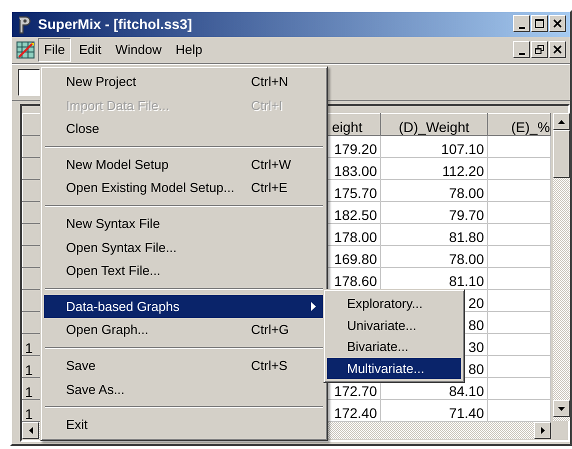 Image resolution: width=572 pixels, height=449 pixels. What do you see at coordinates (115, 24) in the screenshot?
I see `window-title: SuperMix - [fitchol.ss3]` at bounding box center [115, 24].